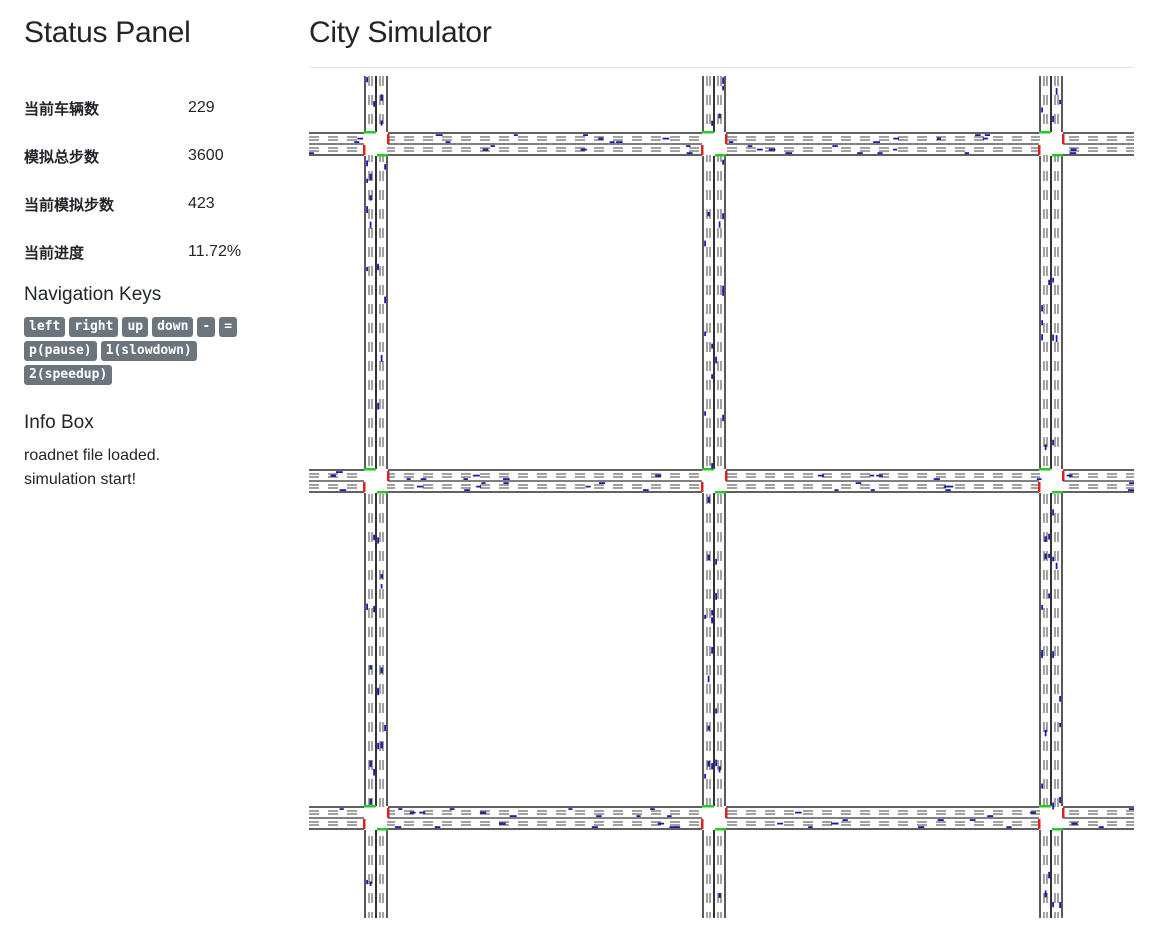  Describe the element at coordinates (93, 294) in the screenshot. I see `navigation-keys-title: Navigation Keys` at that location.